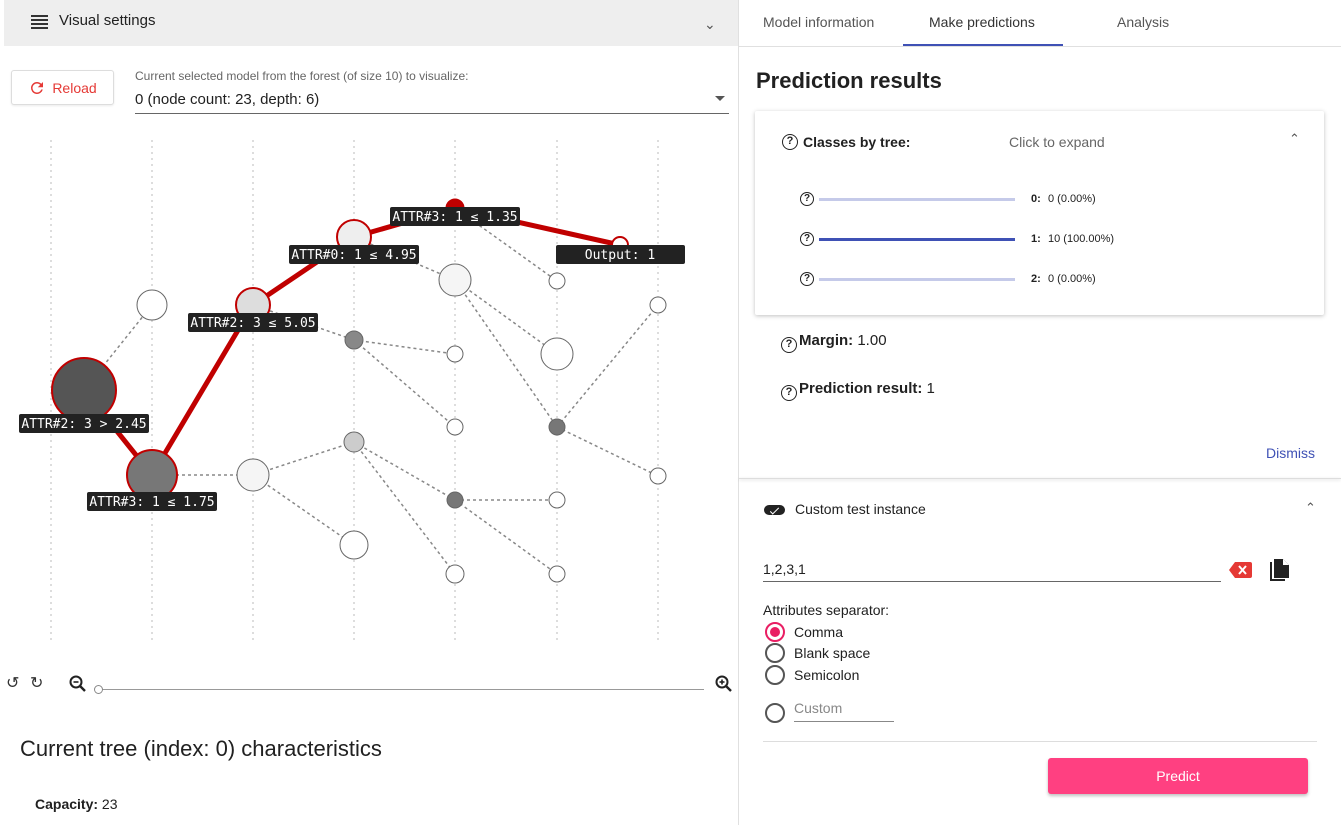 Image resolution: width=1341 pixels, height=825 pixels. I want to click on capacity-row: Capacity: 23, so click(76, 804).